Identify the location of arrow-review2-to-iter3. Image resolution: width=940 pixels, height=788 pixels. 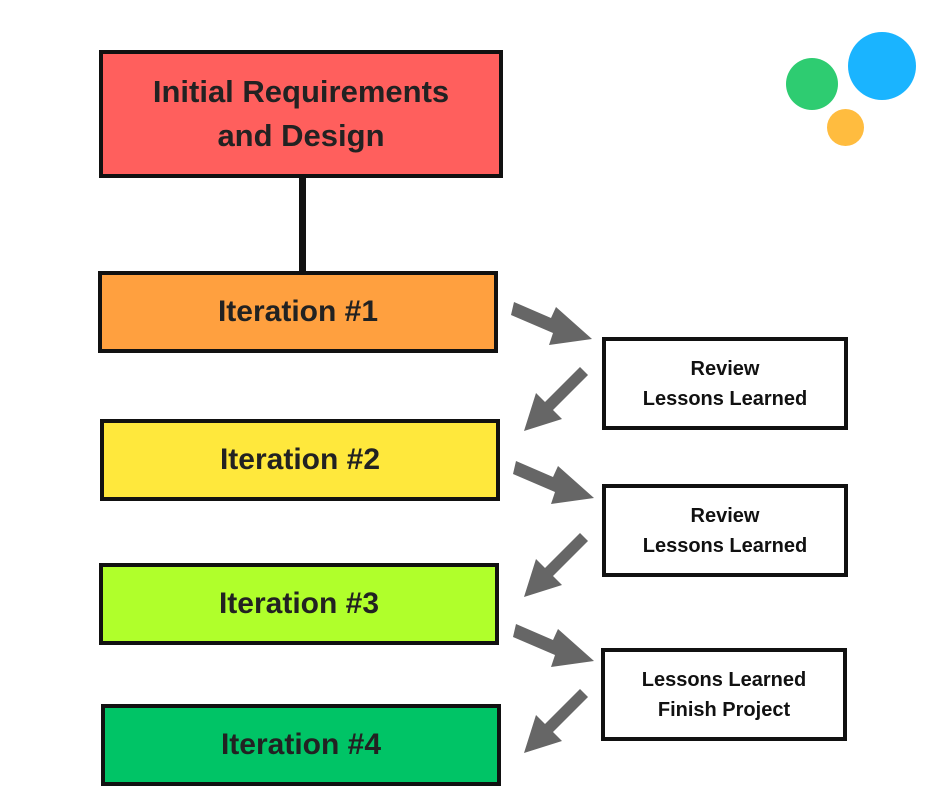
(556, 565).